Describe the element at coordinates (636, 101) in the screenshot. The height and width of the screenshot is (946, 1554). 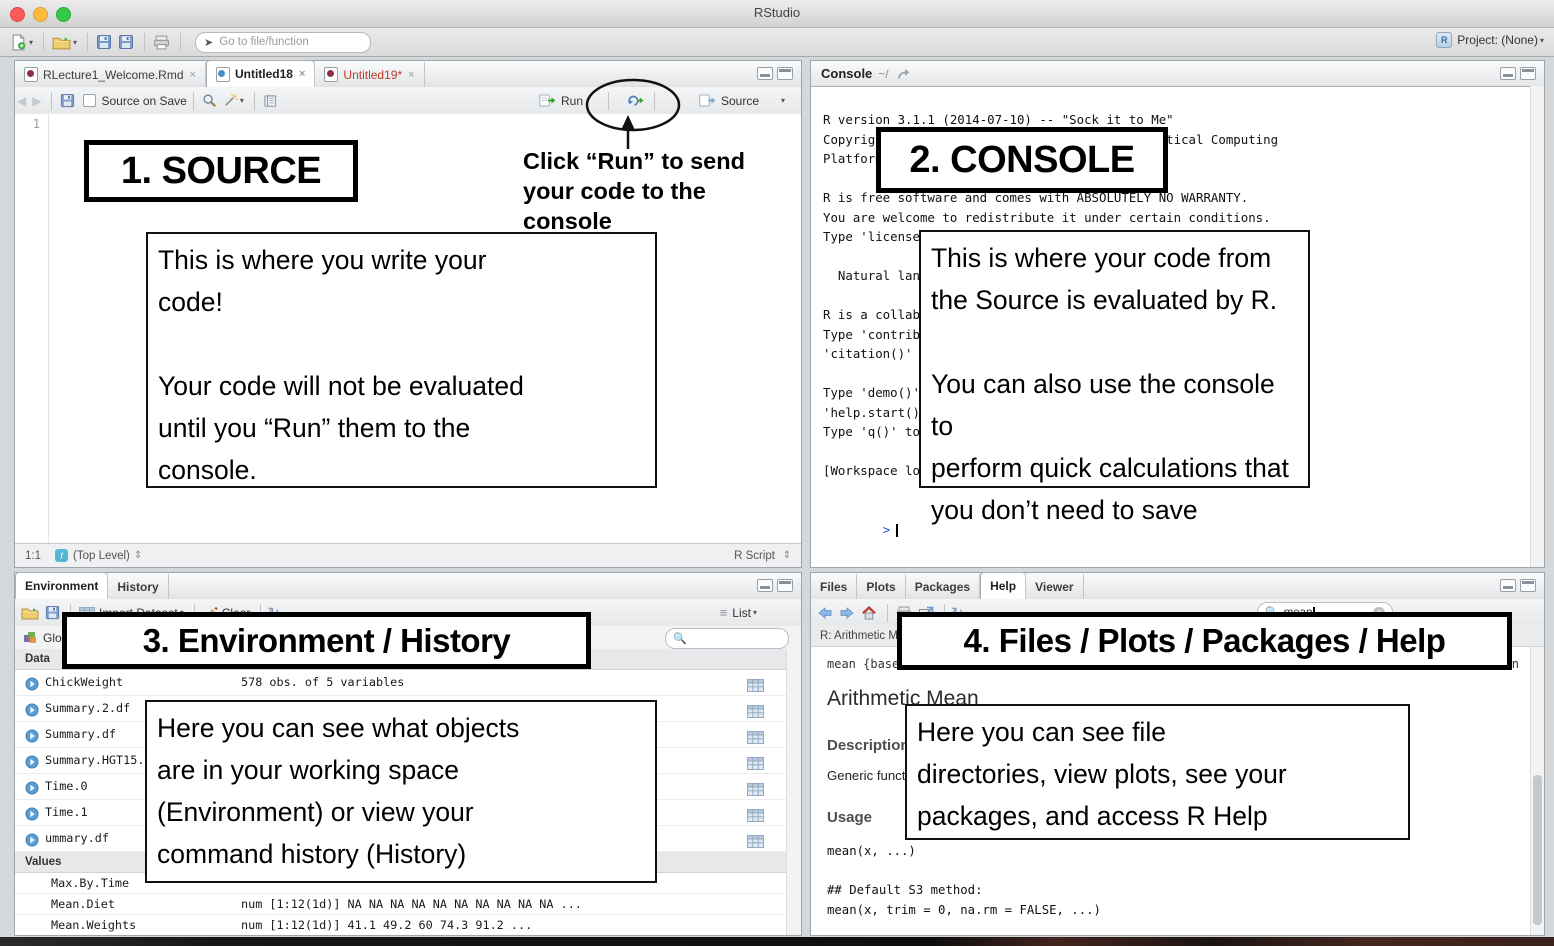
I see `rerun-button` at that location.